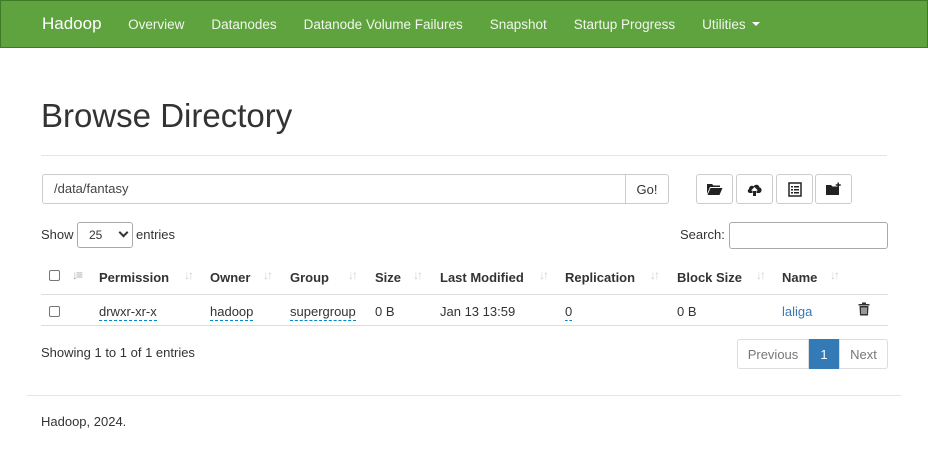  What do you see at coordinates (464, 395) in the screenshot?
I see `footer-divider` at bounding box center [464, 395].